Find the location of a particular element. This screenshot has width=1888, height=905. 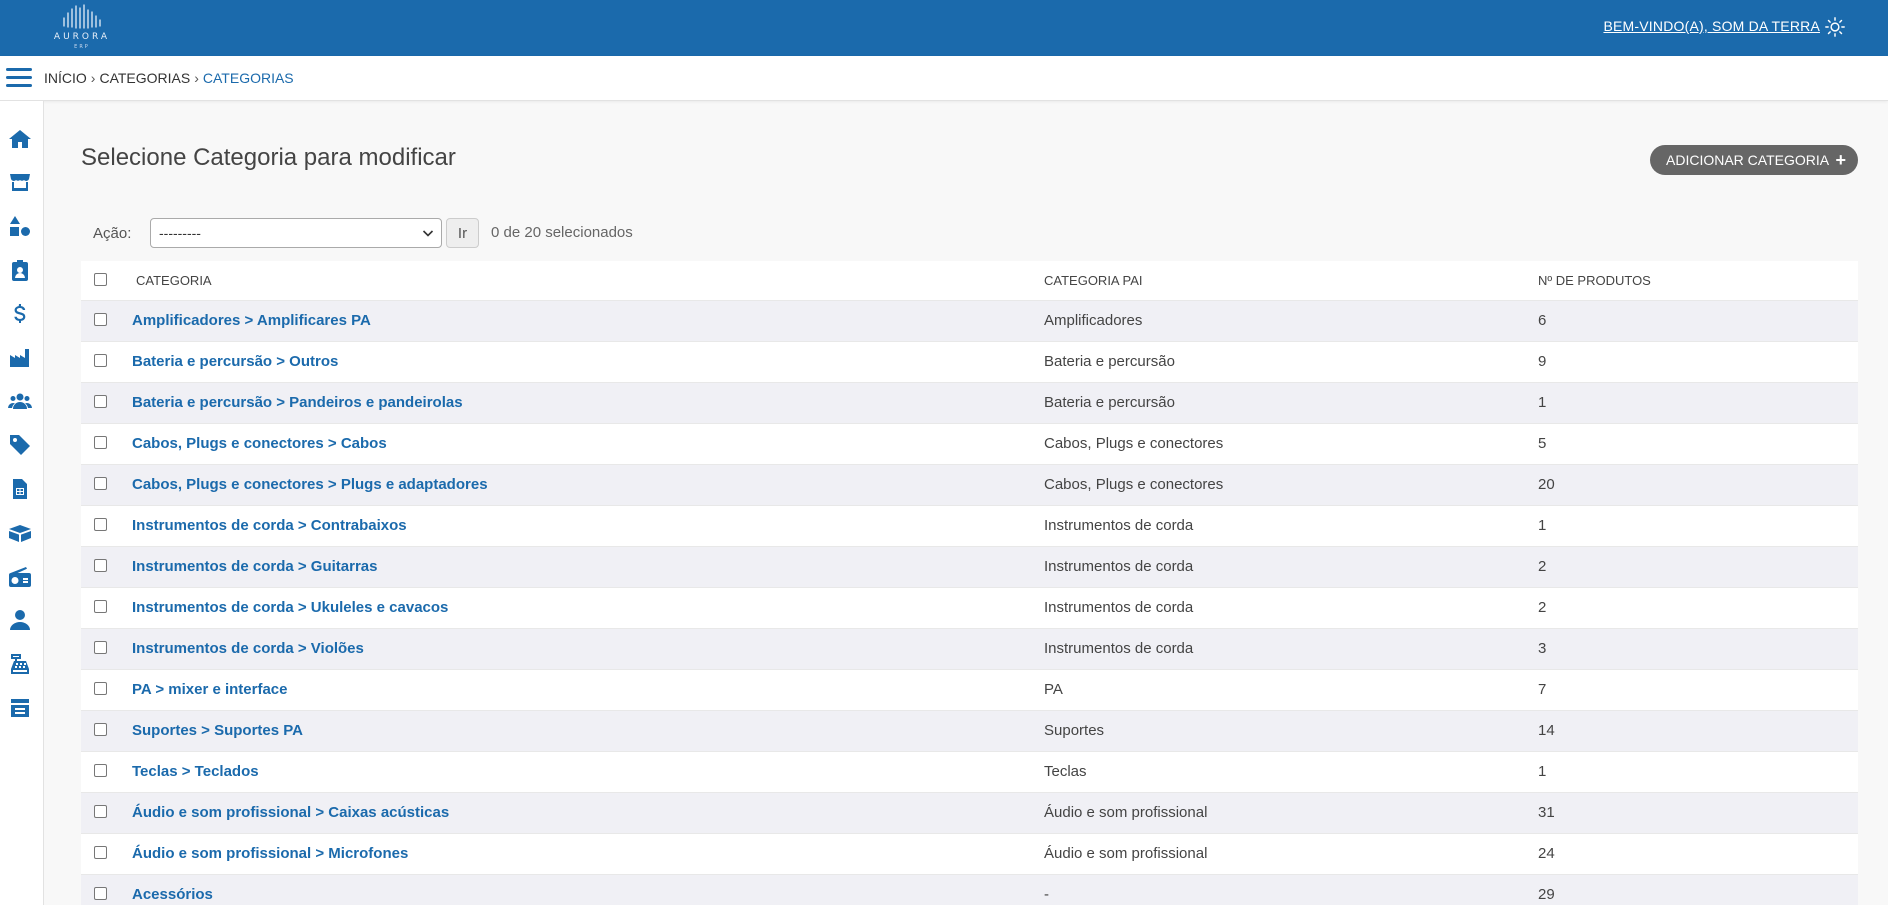

radio-icon is located at coordinates (19, 577).